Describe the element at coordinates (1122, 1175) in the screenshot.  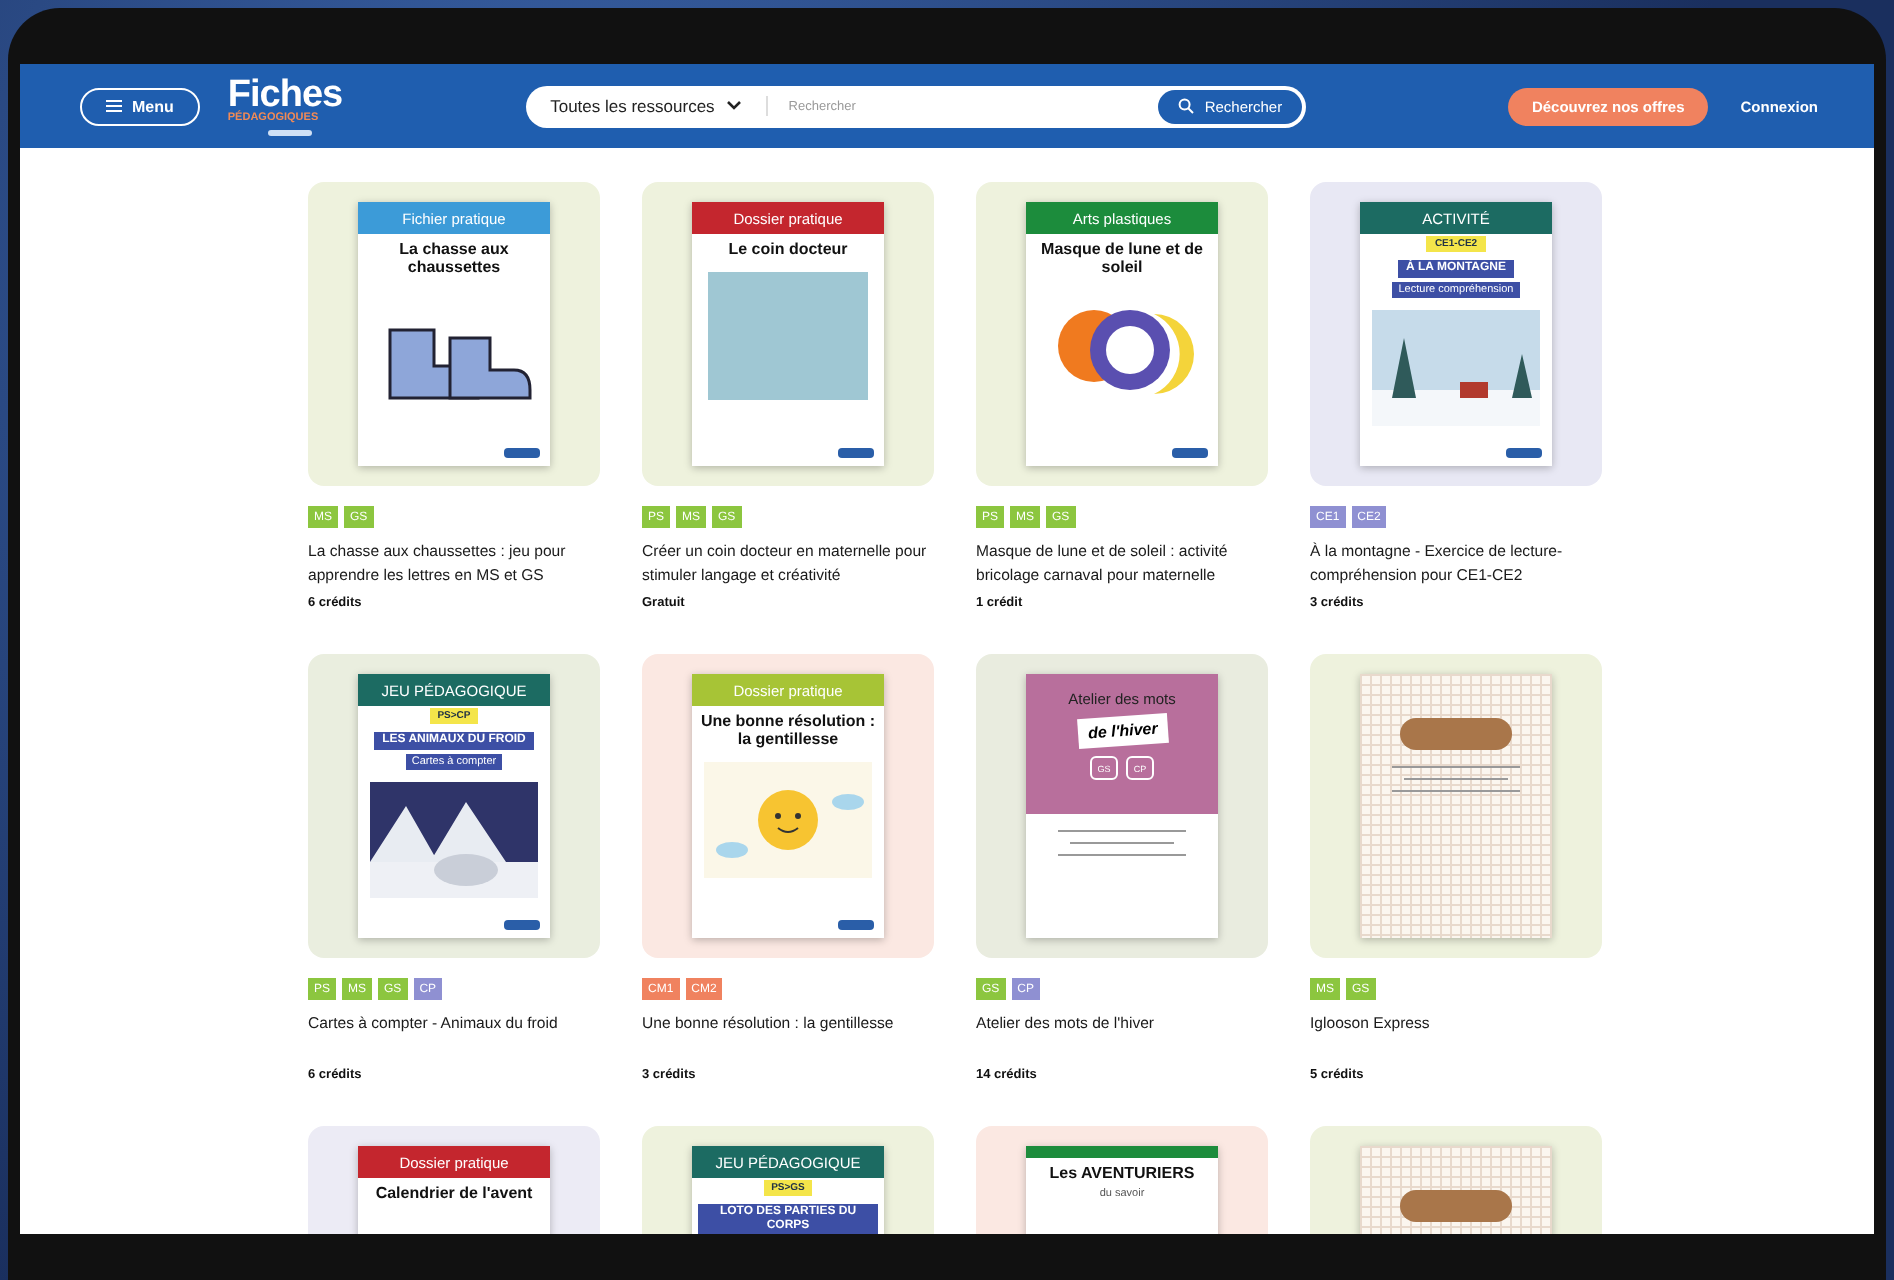
I see `cover-title: Les AVENTURIERS` at that location.